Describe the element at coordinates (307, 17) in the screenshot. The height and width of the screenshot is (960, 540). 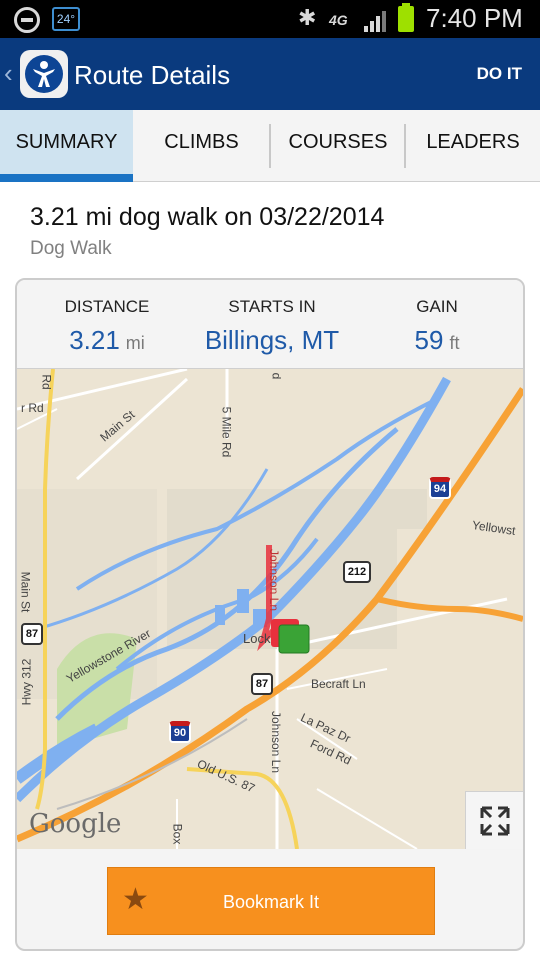
I see `bluetooth-icon: ✱` at that location.